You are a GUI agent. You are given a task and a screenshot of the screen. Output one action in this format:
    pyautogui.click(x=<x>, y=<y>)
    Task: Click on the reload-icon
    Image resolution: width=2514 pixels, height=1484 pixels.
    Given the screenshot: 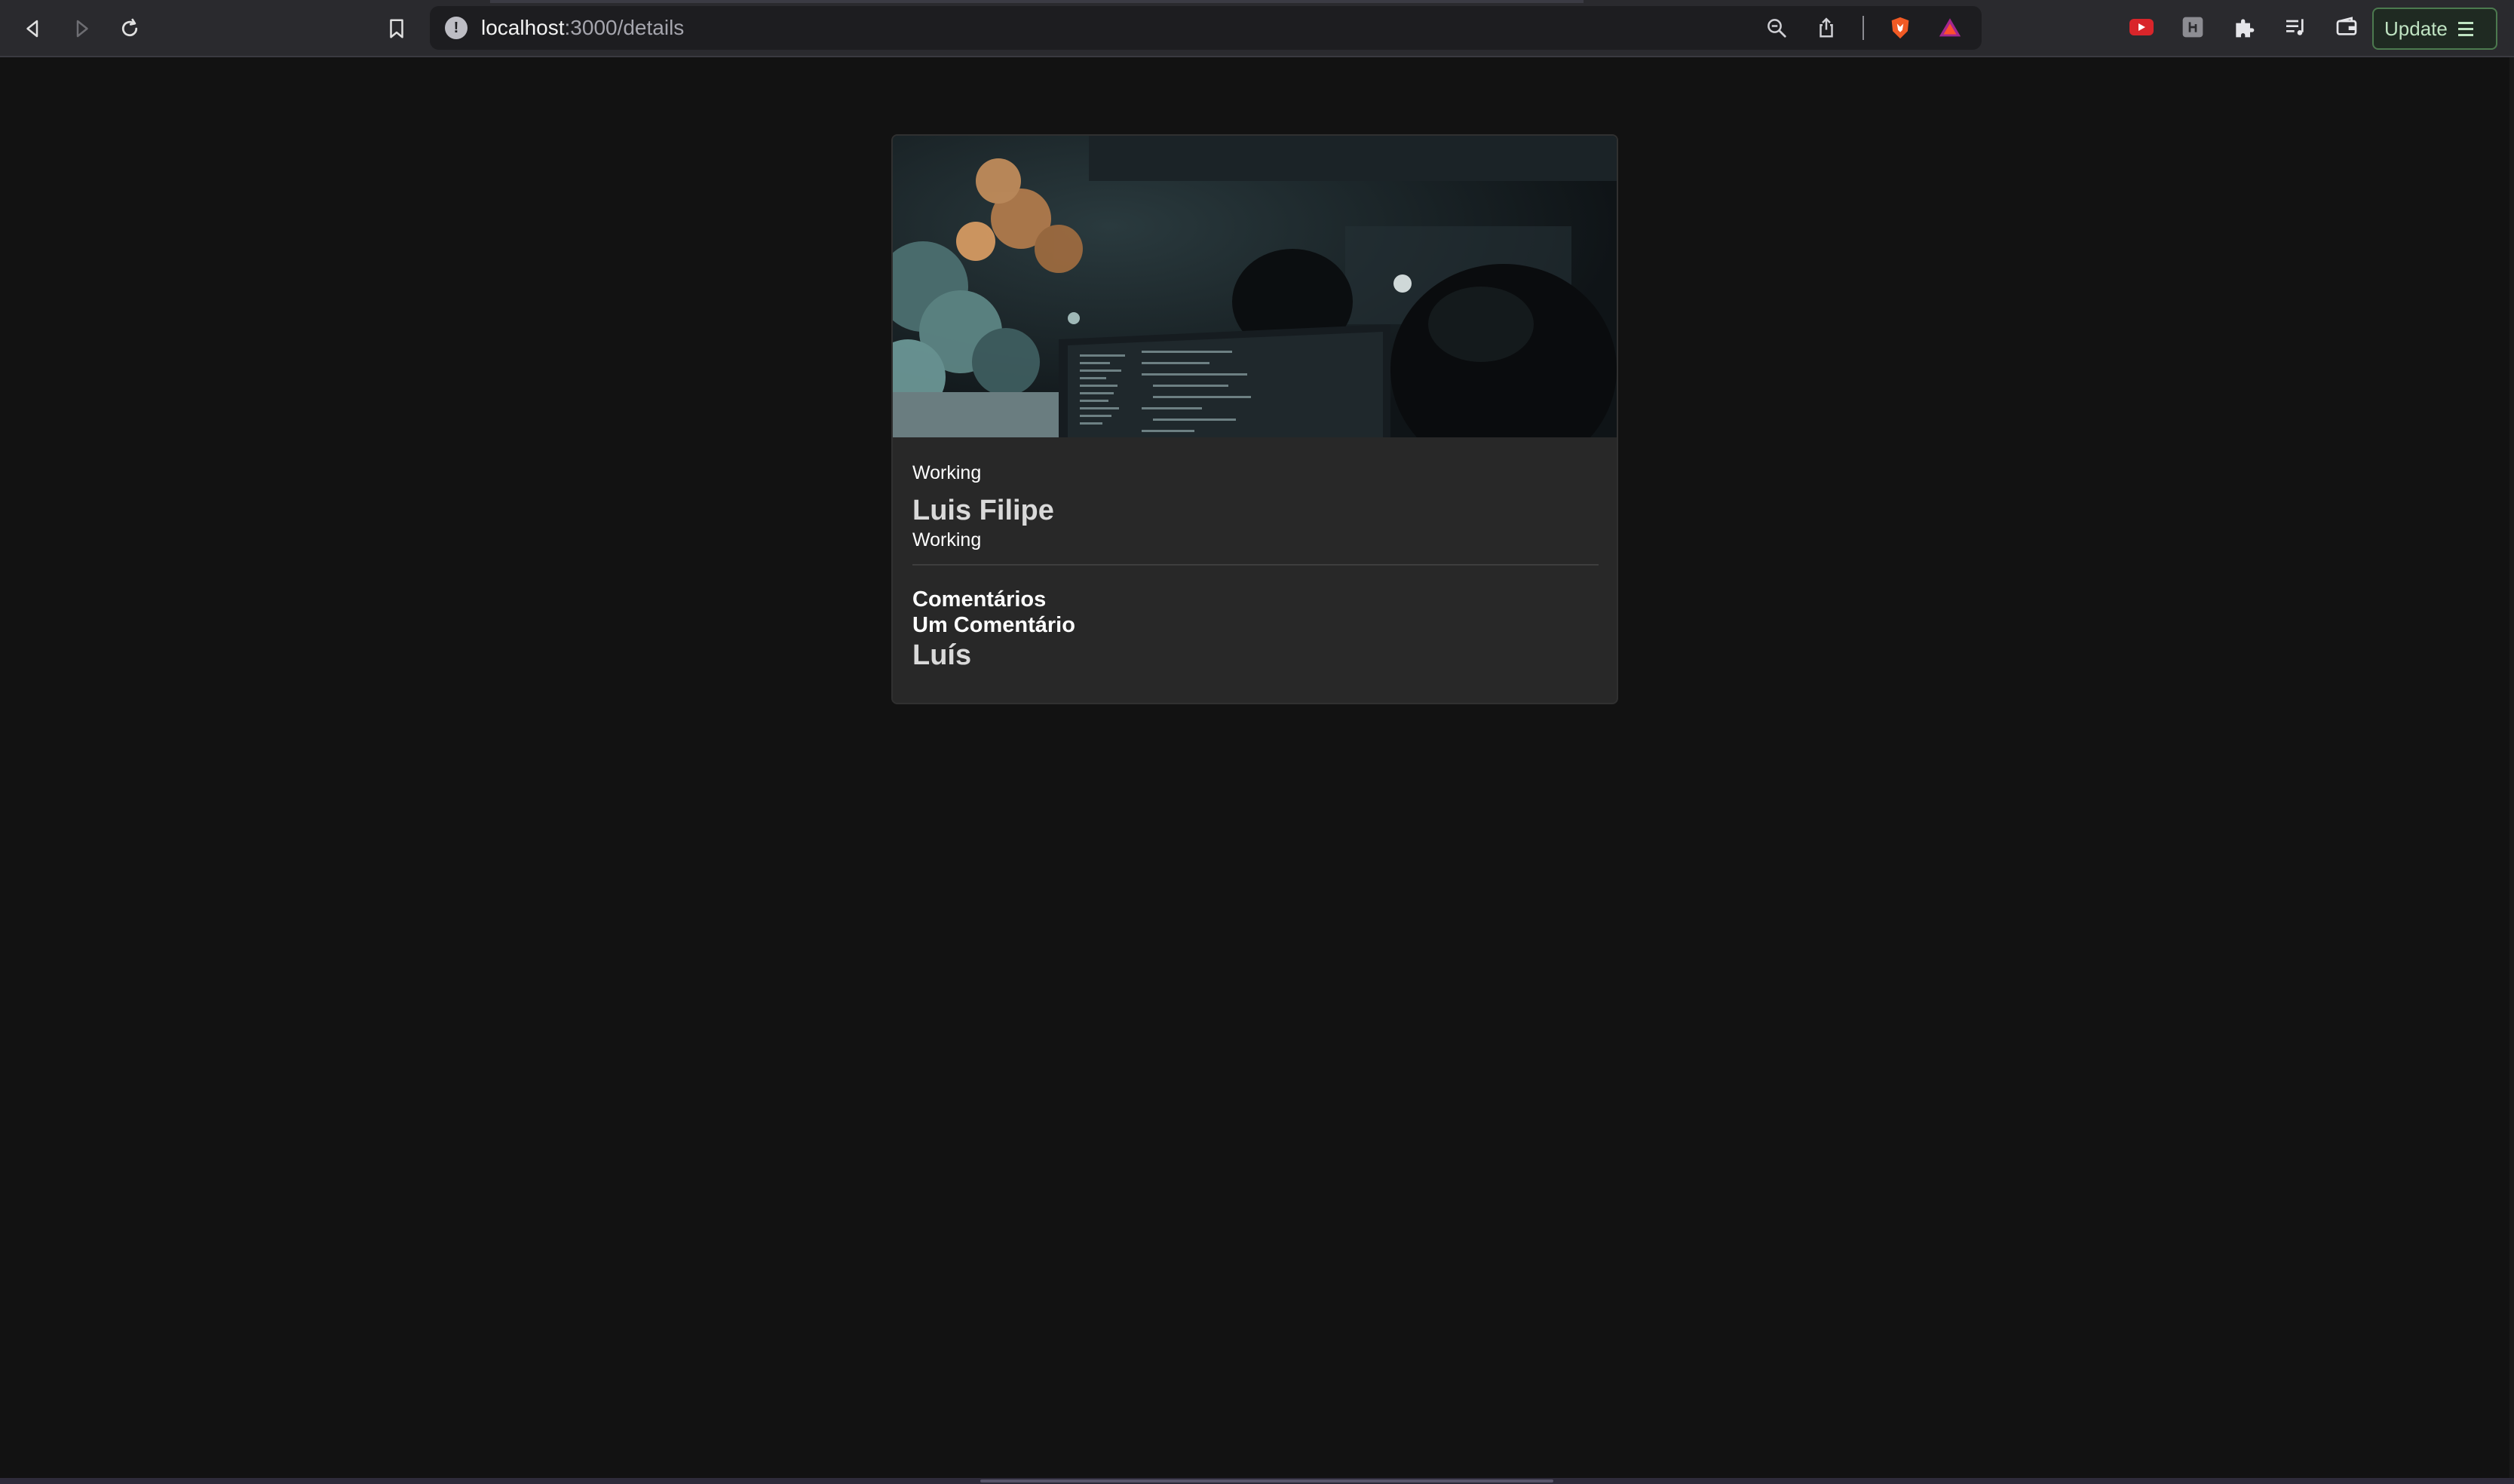 What is the action you would take?
    pyautogui.click(x=129, y=27)
    